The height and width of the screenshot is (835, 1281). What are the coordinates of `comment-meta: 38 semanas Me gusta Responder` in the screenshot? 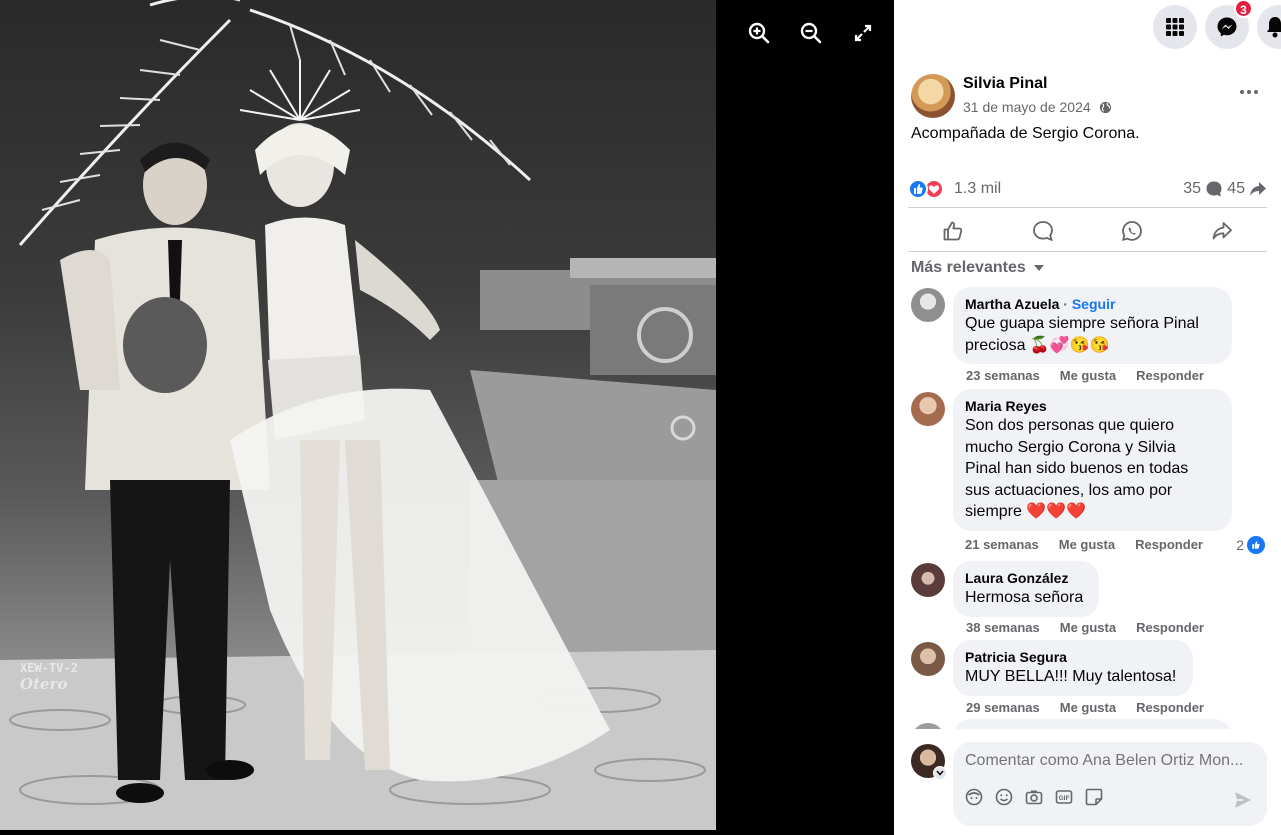 It's located at (1085, 627).